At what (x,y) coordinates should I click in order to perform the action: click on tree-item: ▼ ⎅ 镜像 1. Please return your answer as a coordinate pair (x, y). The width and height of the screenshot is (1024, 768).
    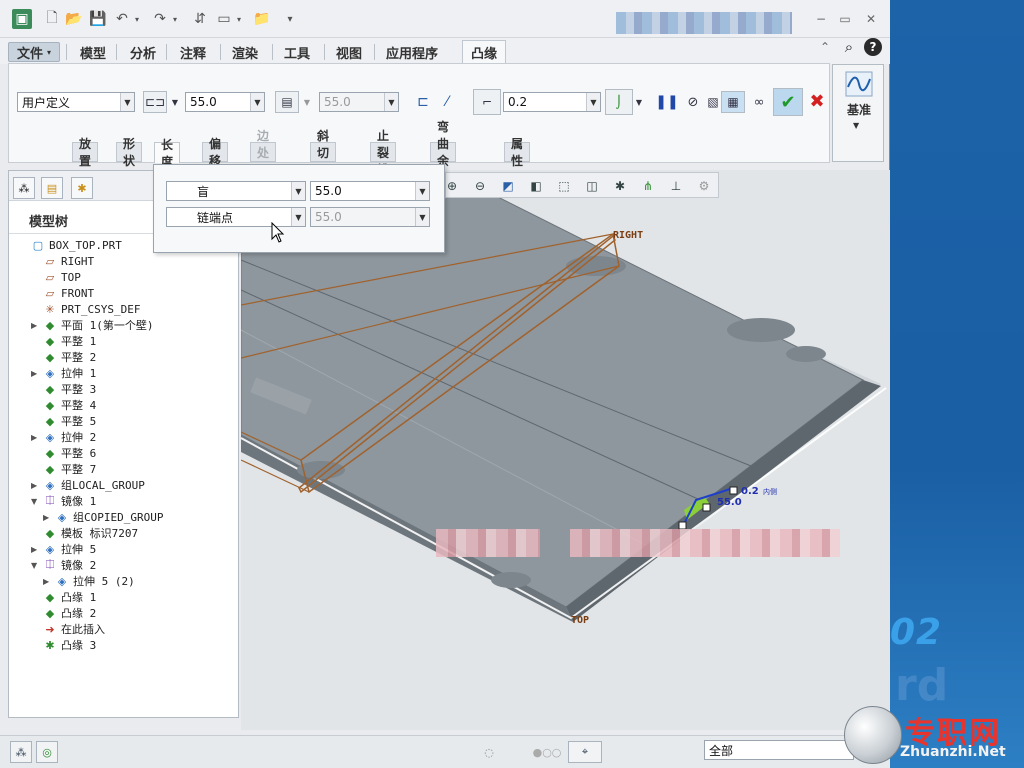
    Looking at the image, I should click on (63, 501).